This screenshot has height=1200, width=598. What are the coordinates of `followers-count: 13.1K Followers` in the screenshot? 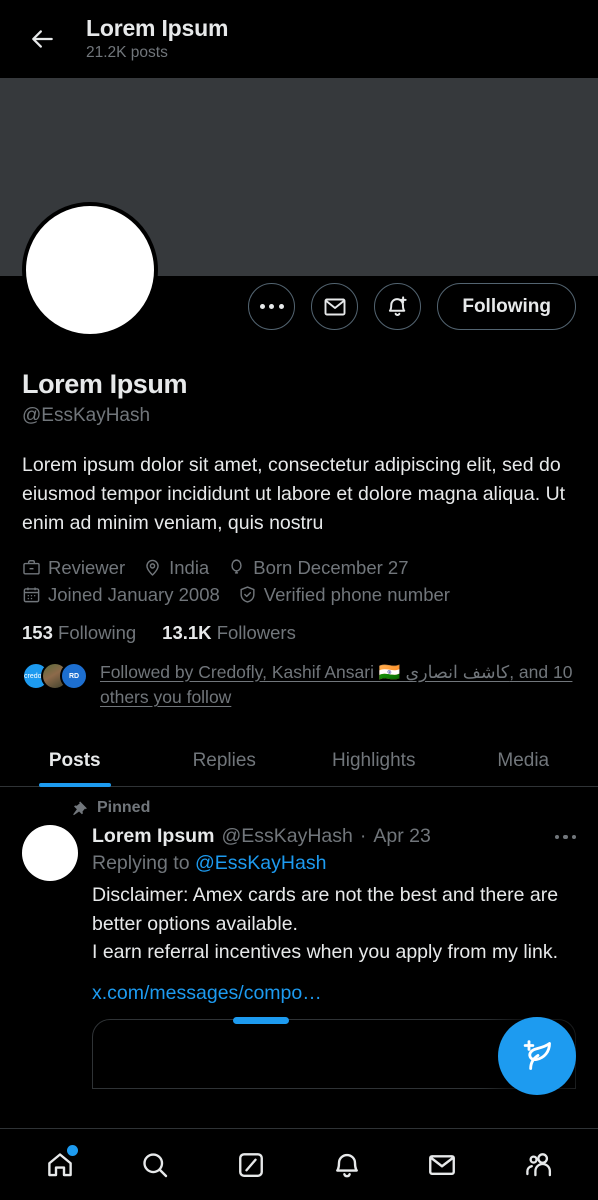 It's located at (229, 633).